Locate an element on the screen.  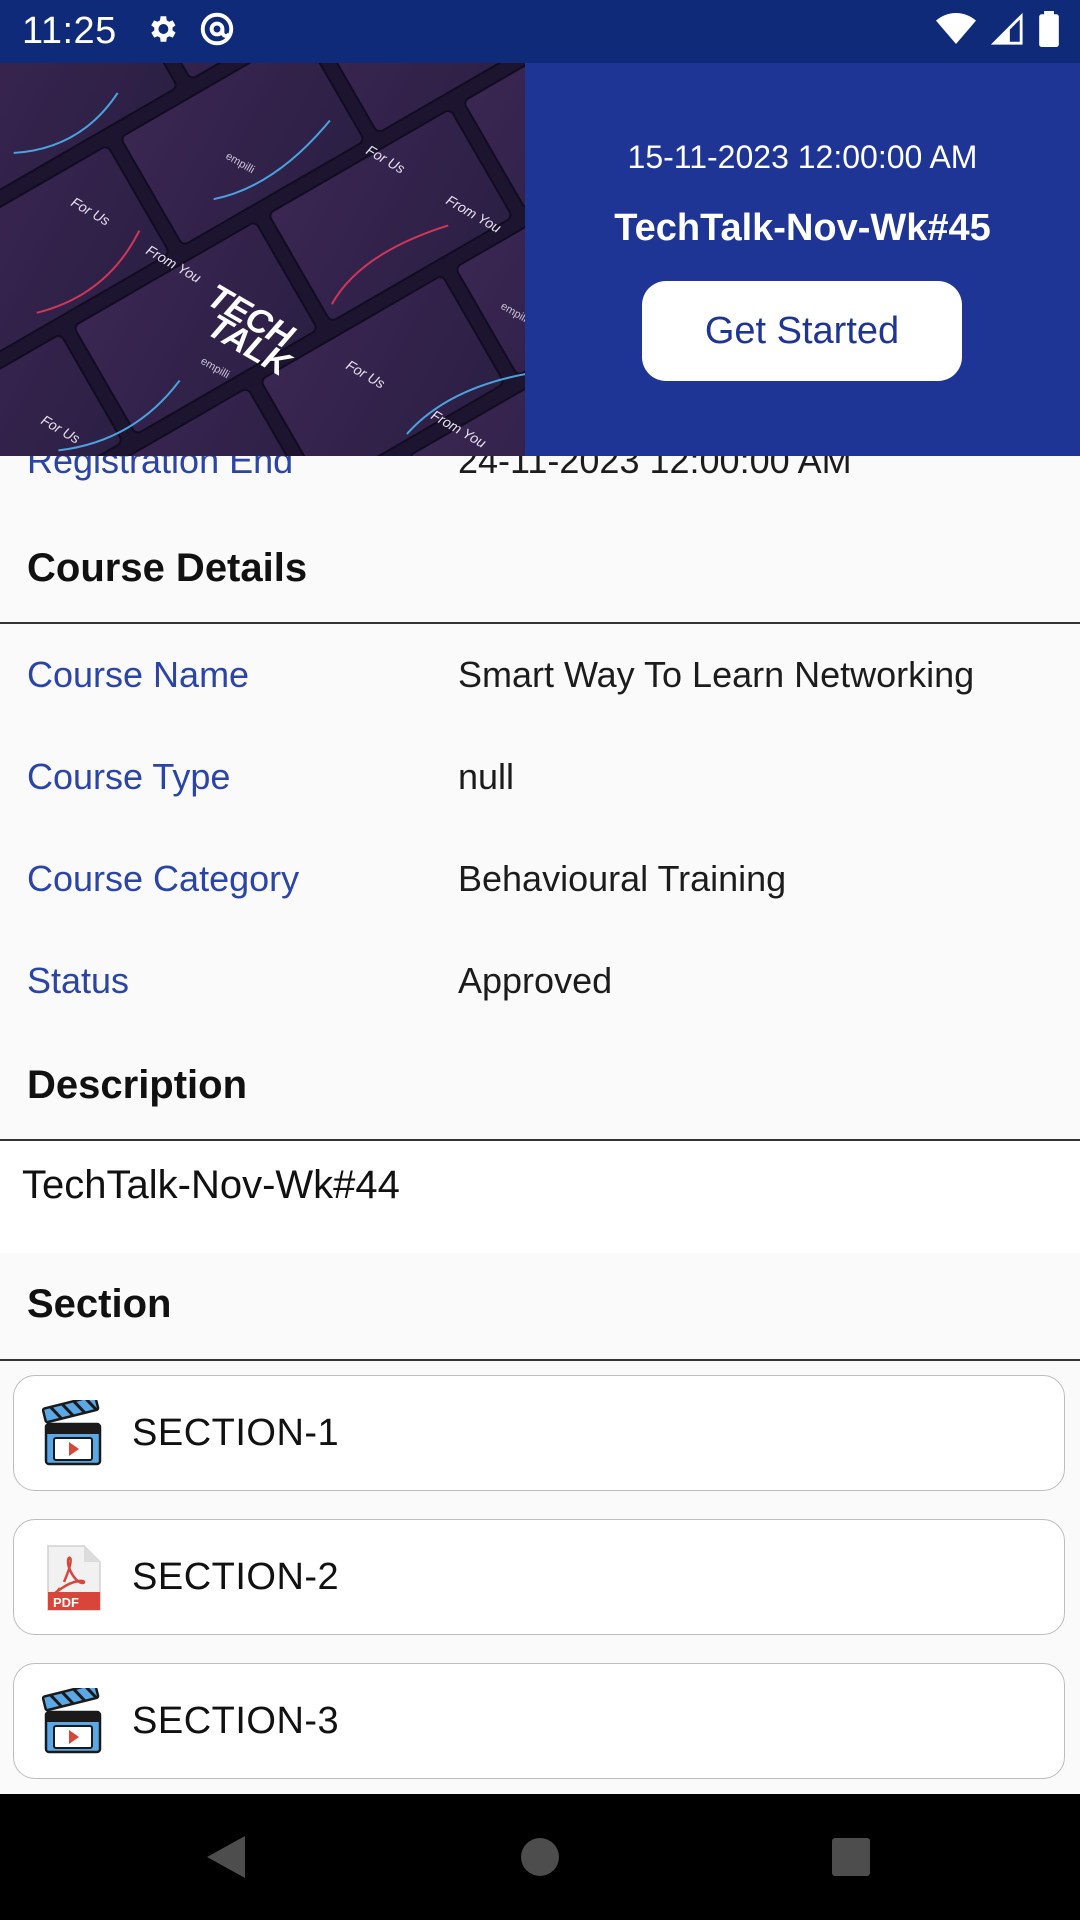
section-item-label: SECTION-1 is located at coordinates (236, 1433).